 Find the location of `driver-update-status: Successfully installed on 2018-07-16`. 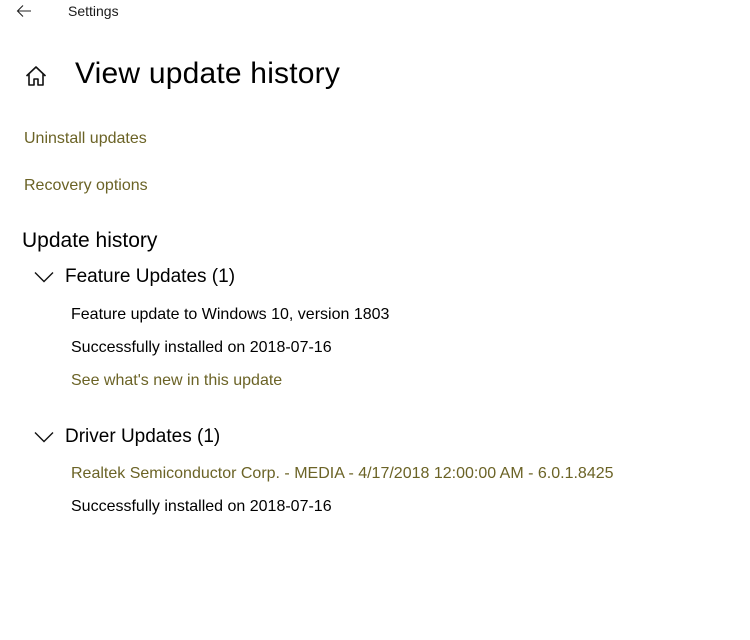

driver-update-status: Successfully installed on 2018-07-16 is located at coordinates (201, 506).